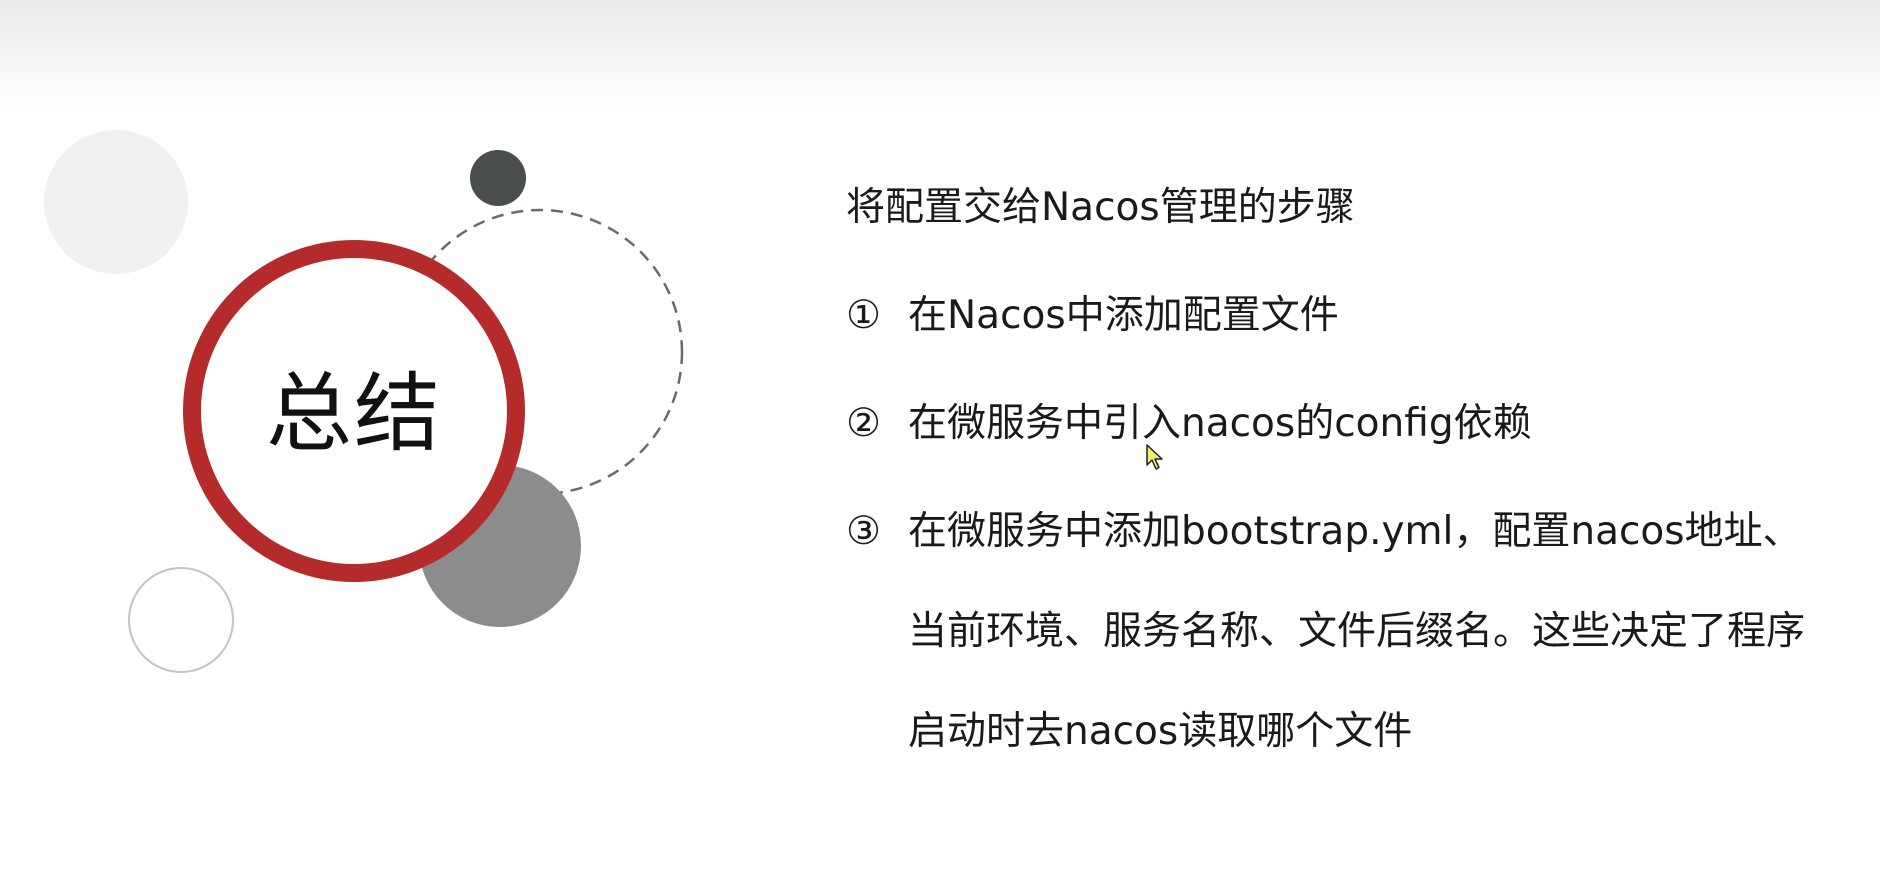 This screenshot has width=1880, height=885. I want to click on step-text-line: 在微服务中添加bootstrap.yml，配置nacos地址、, so click(1355, 531).